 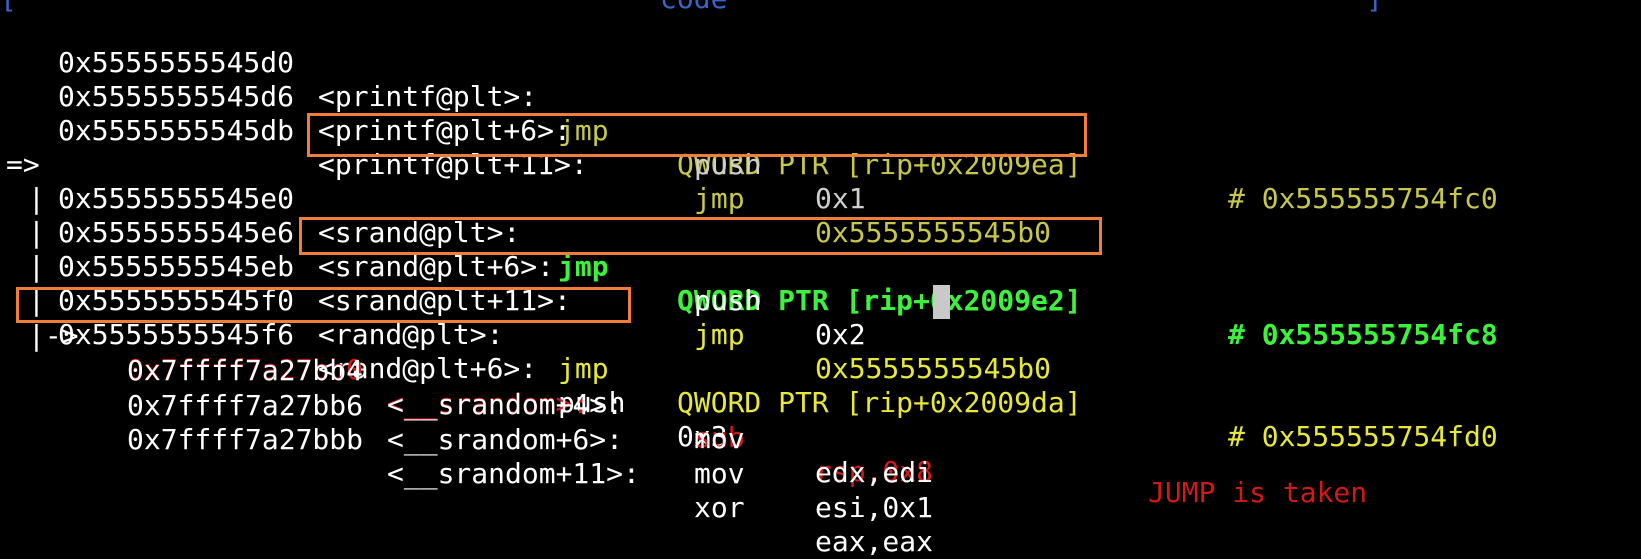 What do you see at coordinates (176, 232) in the screenshot?
I see `instr-address: 0x5555555545e6` at bounding box center [176, 232].